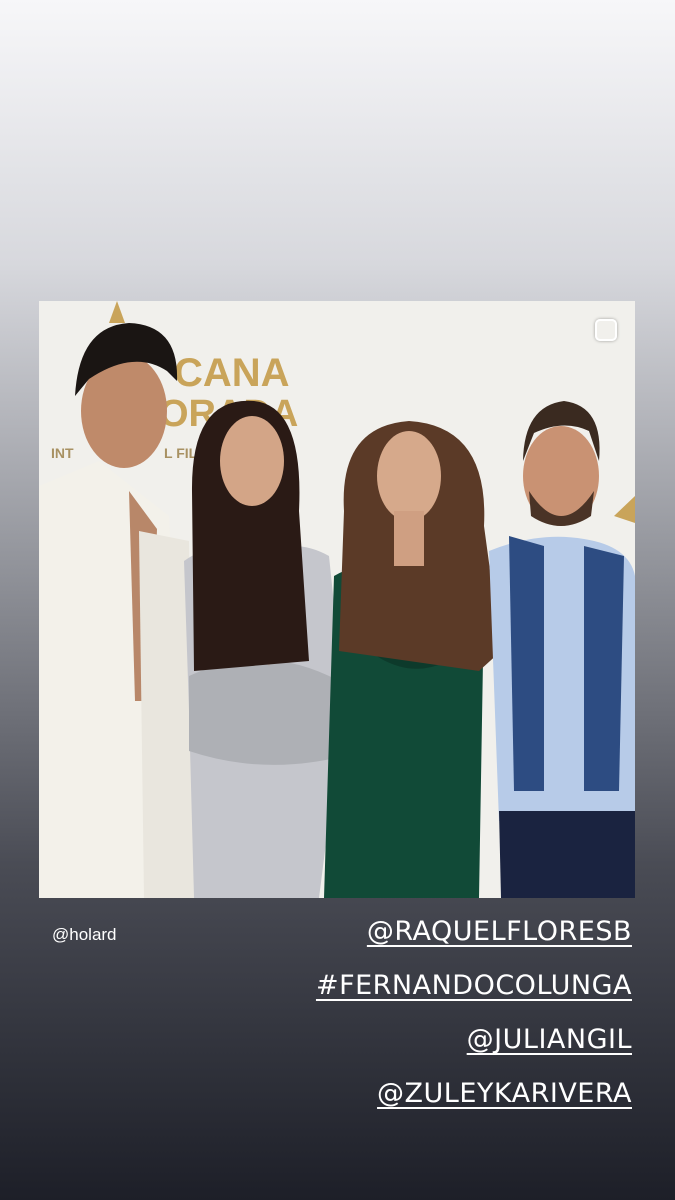 The image size is (675, 1200). Describe the element at coordinates (474, 1040) in the screenshot. I see `mention-tag-juliangil: @JULIANGIL` at that location.